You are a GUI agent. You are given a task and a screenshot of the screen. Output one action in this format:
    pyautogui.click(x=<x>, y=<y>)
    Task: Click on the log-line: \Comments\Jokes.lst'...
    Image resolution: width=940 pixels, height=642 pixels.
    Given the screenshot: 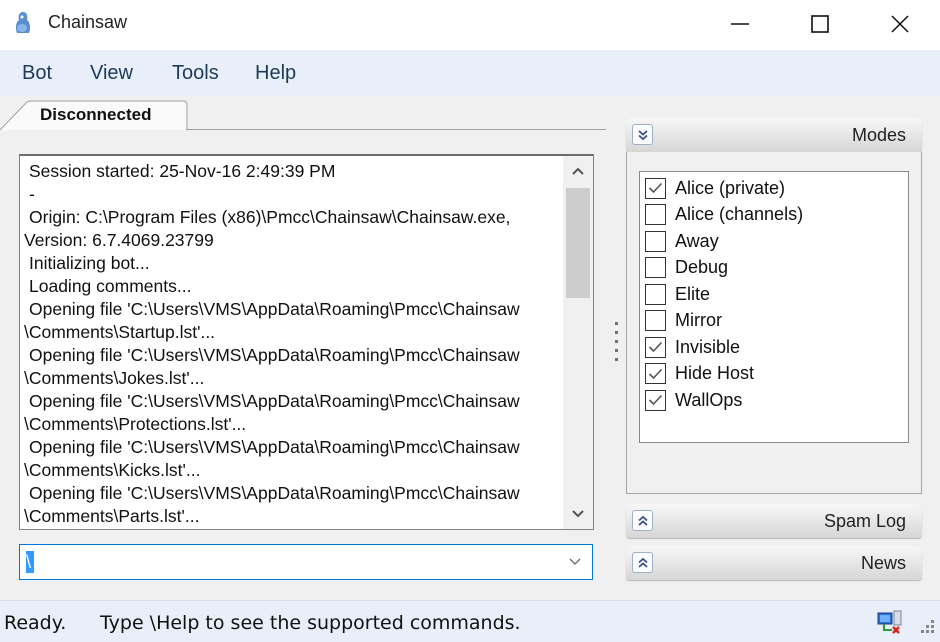 What is the action you would take?
    pyautogui.click(x=114, y=378)
    